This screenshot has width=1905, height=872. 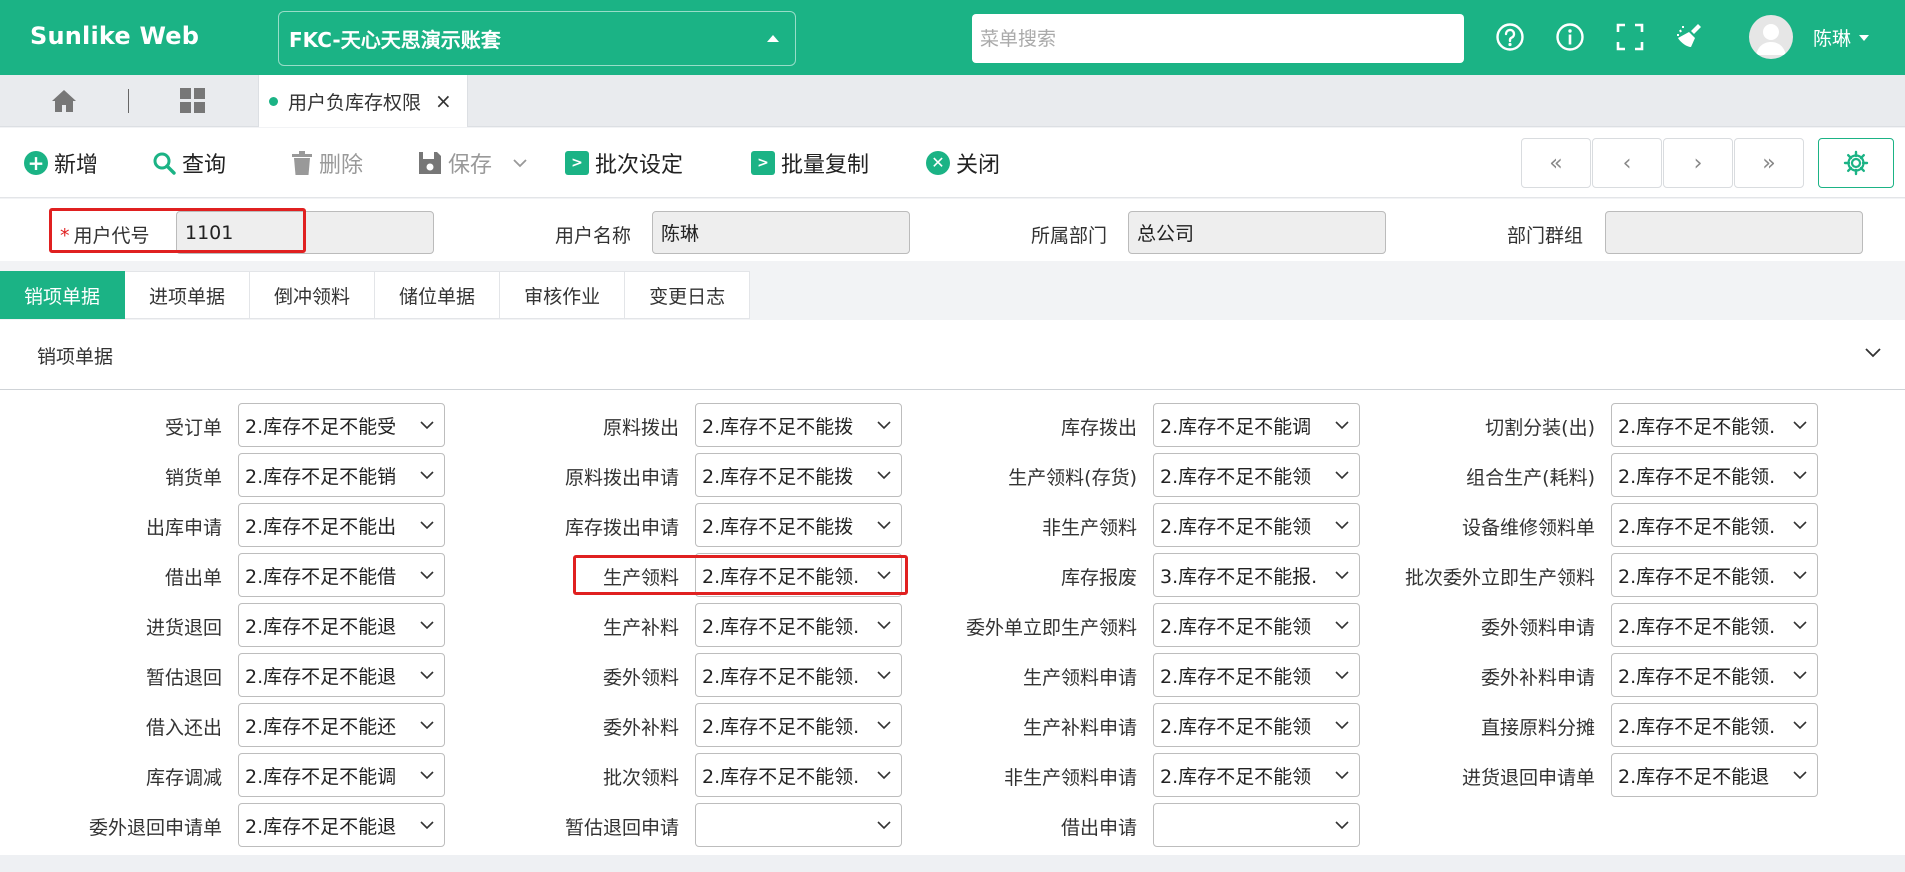 I want to click on field-label: 借出申请, so click(x=1098, y=828).